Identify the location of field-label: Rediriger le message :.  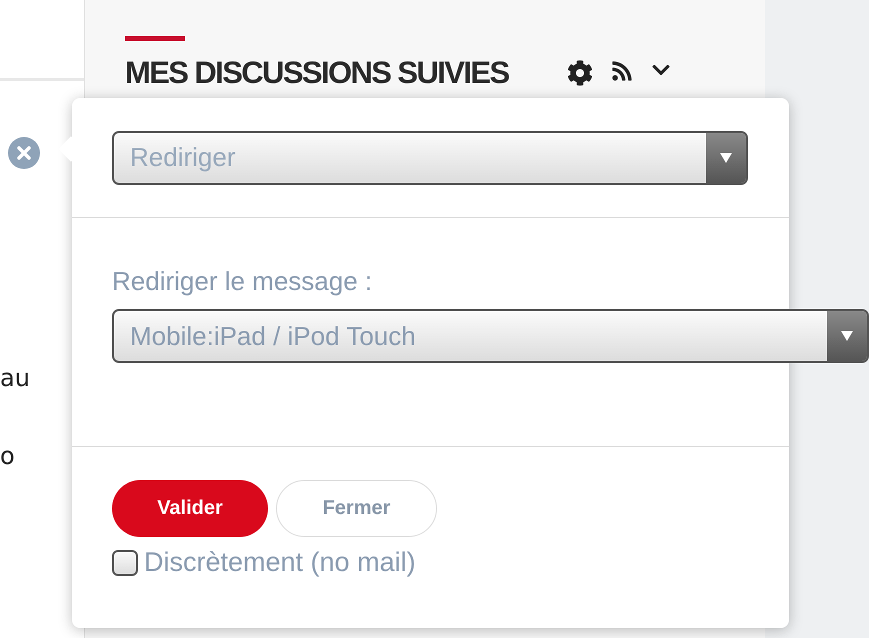
(243, 281).